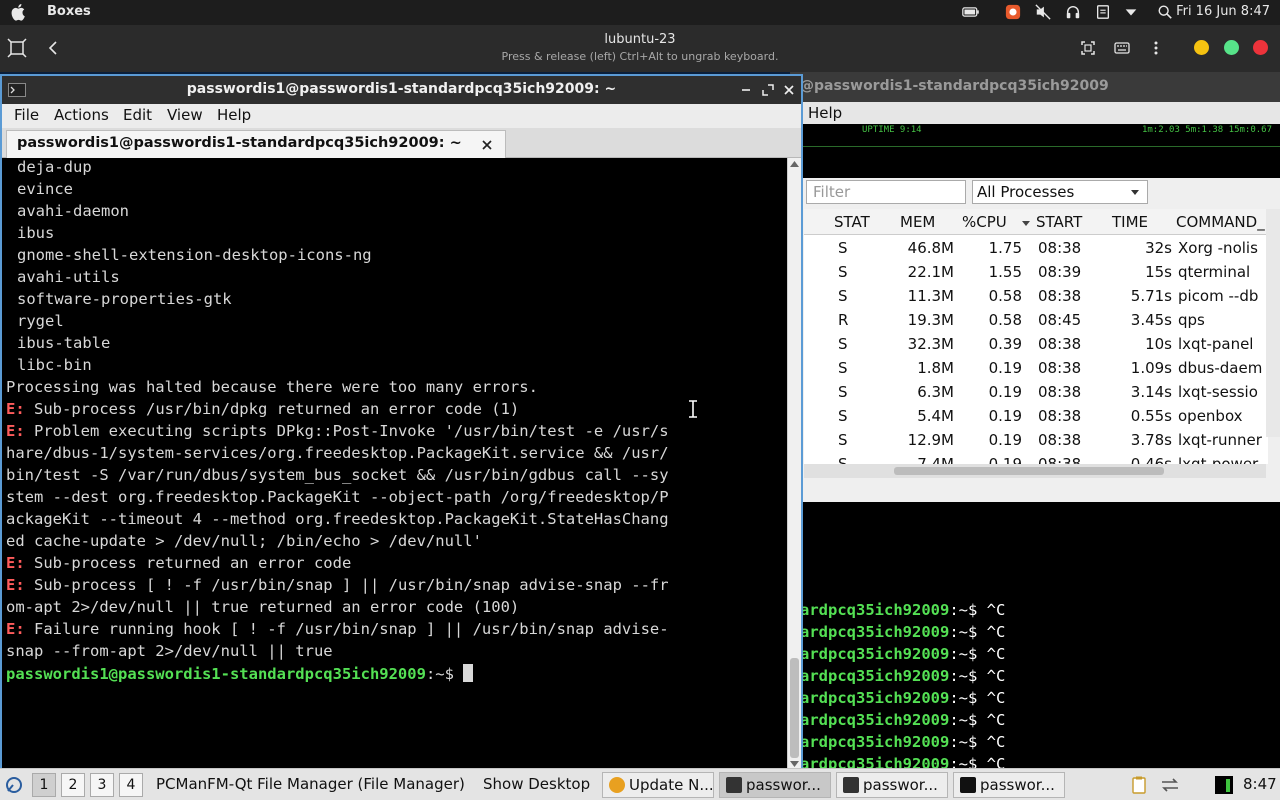 The height and width of the screenshot is (800, 1280). What do you see at coordinates (930, 344) in the screenshot?
I see `process-cell: 32.3M` at bounding box center [930, 344].